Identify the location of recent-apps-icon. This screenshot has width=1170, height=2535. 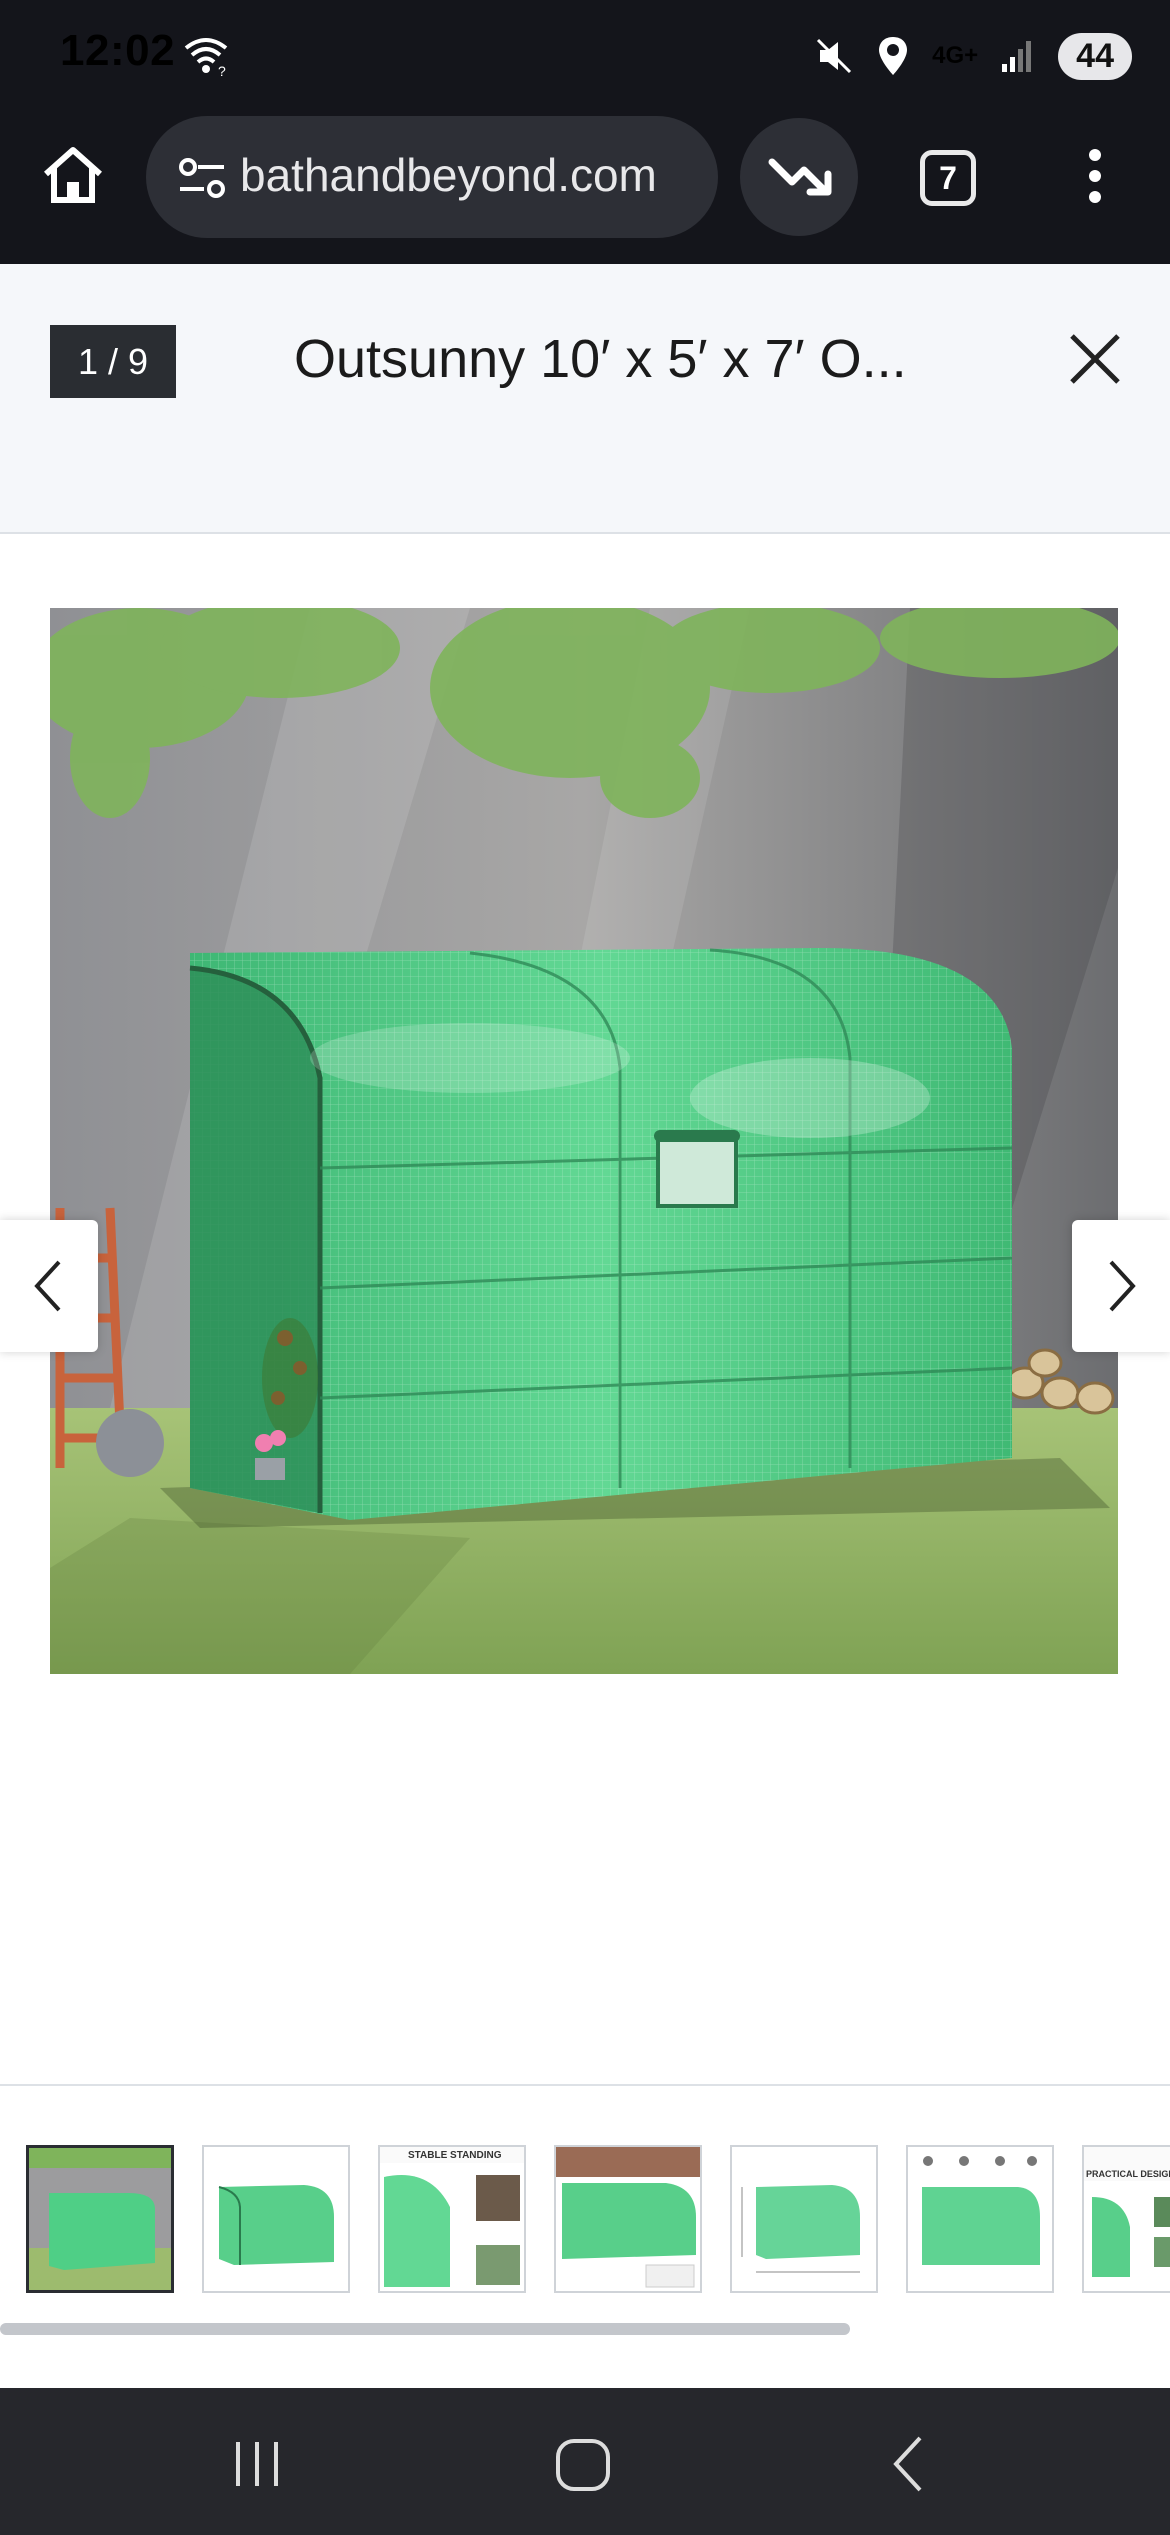
(257, 2464).